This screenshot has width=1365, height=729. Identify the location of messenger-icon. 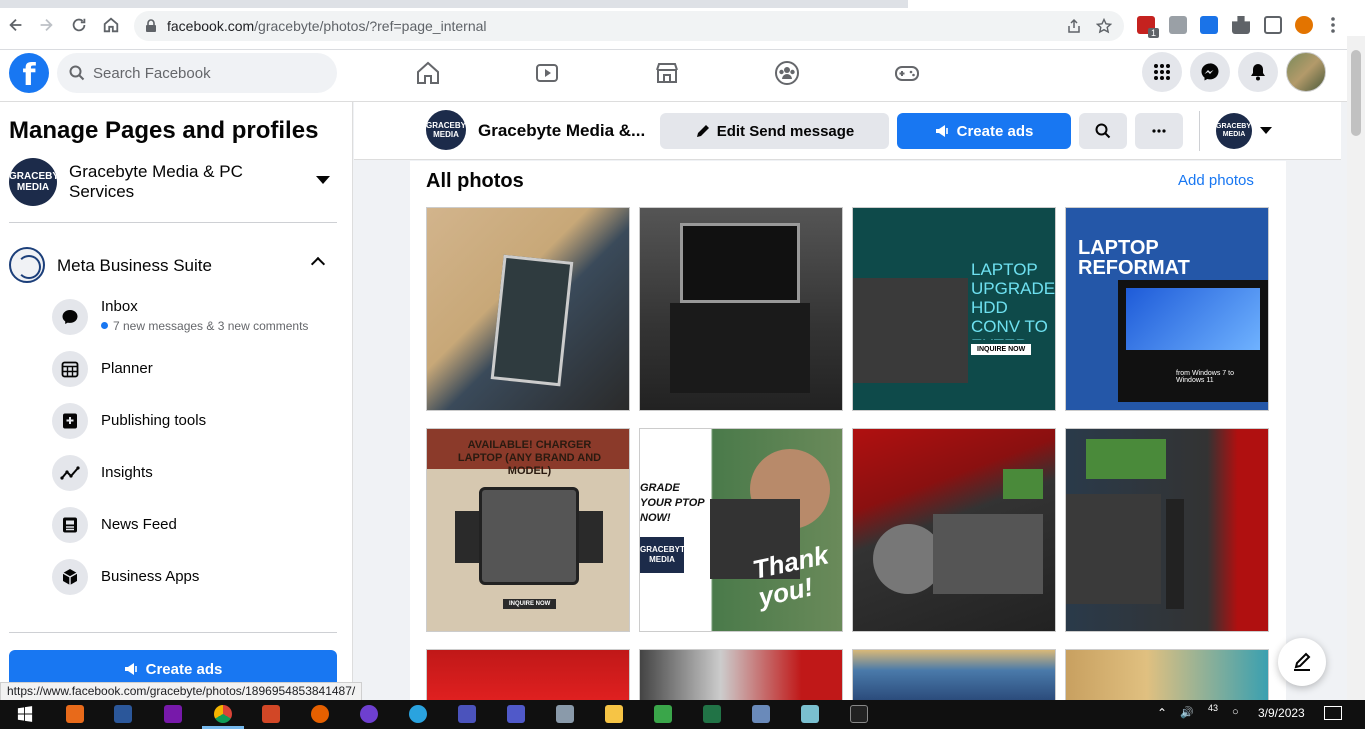
(1210, 72).